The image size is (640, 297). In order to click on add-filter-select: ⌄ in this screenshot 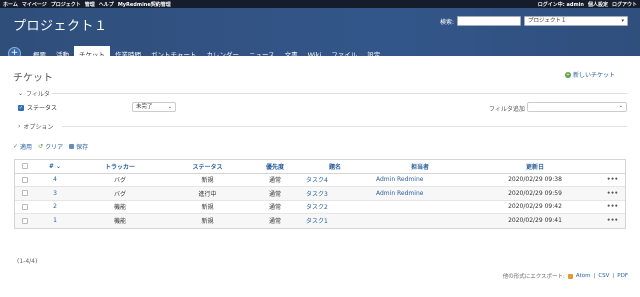, I will do `click(577, 107)`.